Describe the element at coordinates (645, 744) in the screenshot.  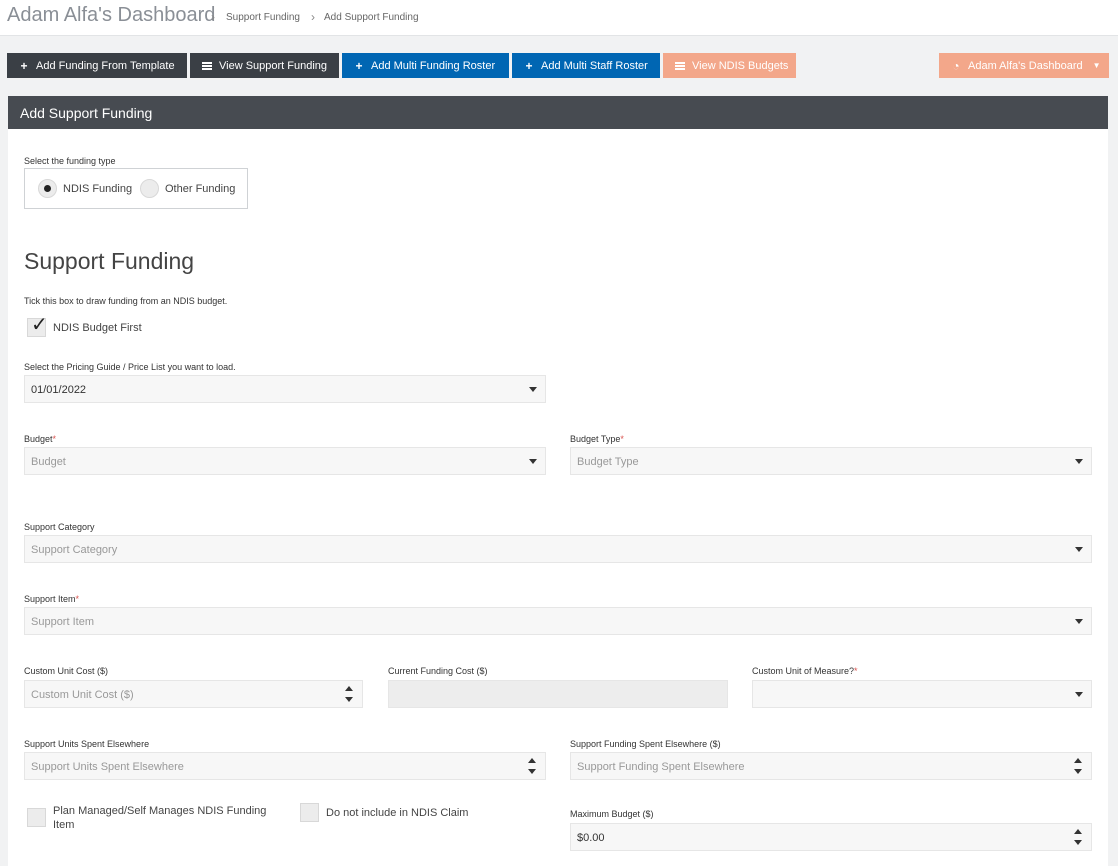
I see `funding-elsewhere-label: Support Funding Spent Elsewhere ($)` at that location.